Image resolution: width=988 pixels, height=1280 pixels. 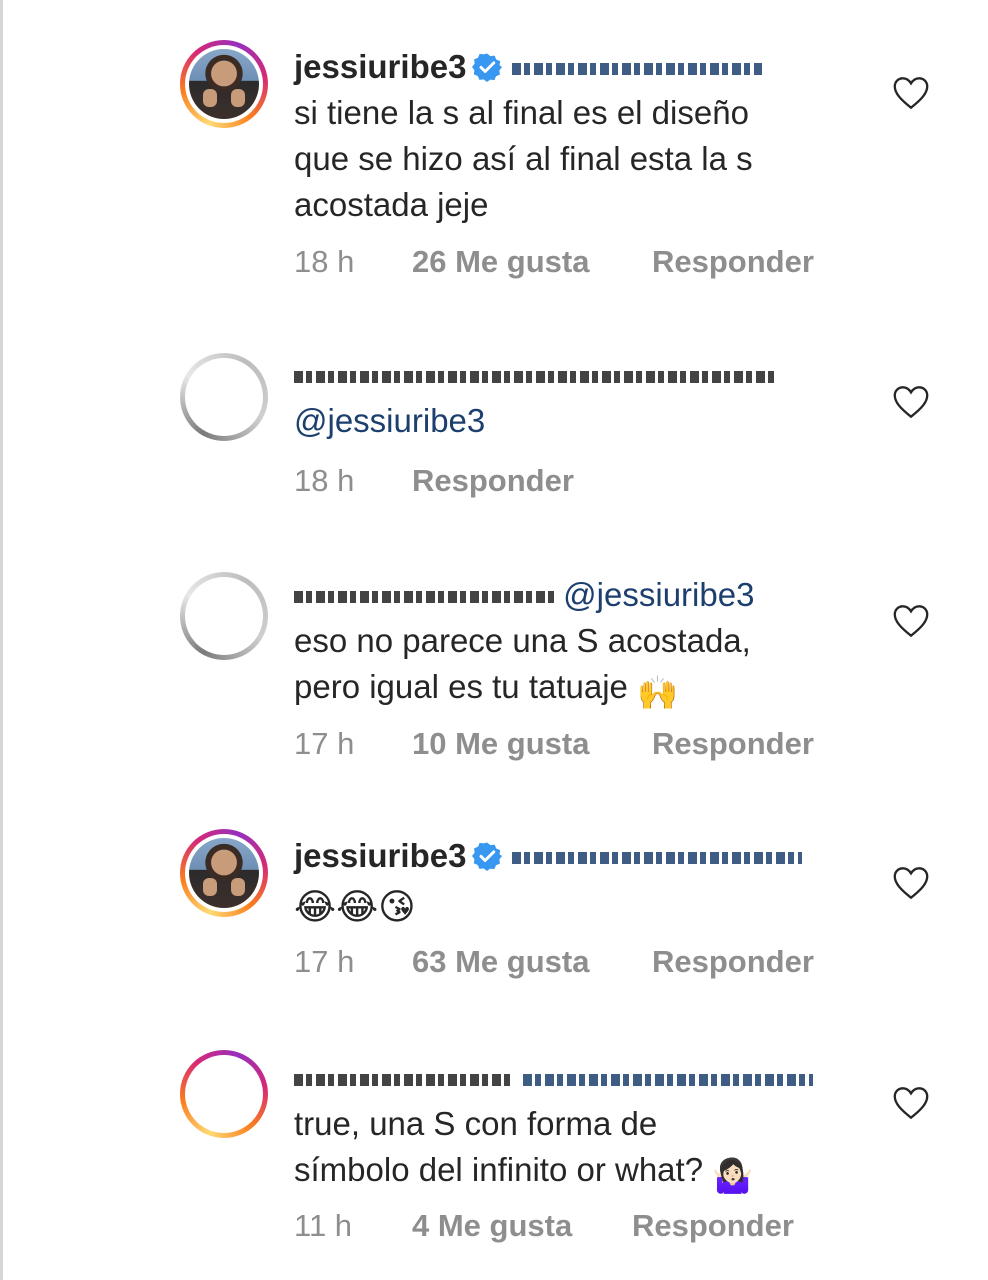 I want to click on left-edge-rule, so click(x=1, y=640).